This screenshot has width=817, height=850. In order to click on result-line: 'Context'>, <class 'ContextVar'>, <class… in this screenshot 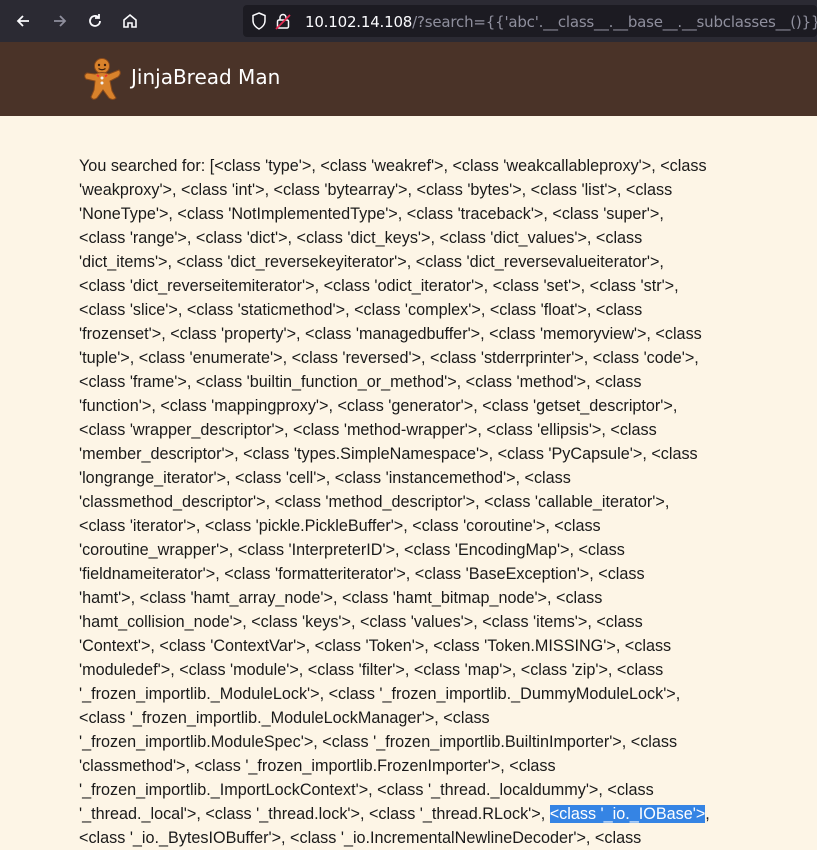, I will do `click(375, 646)`.